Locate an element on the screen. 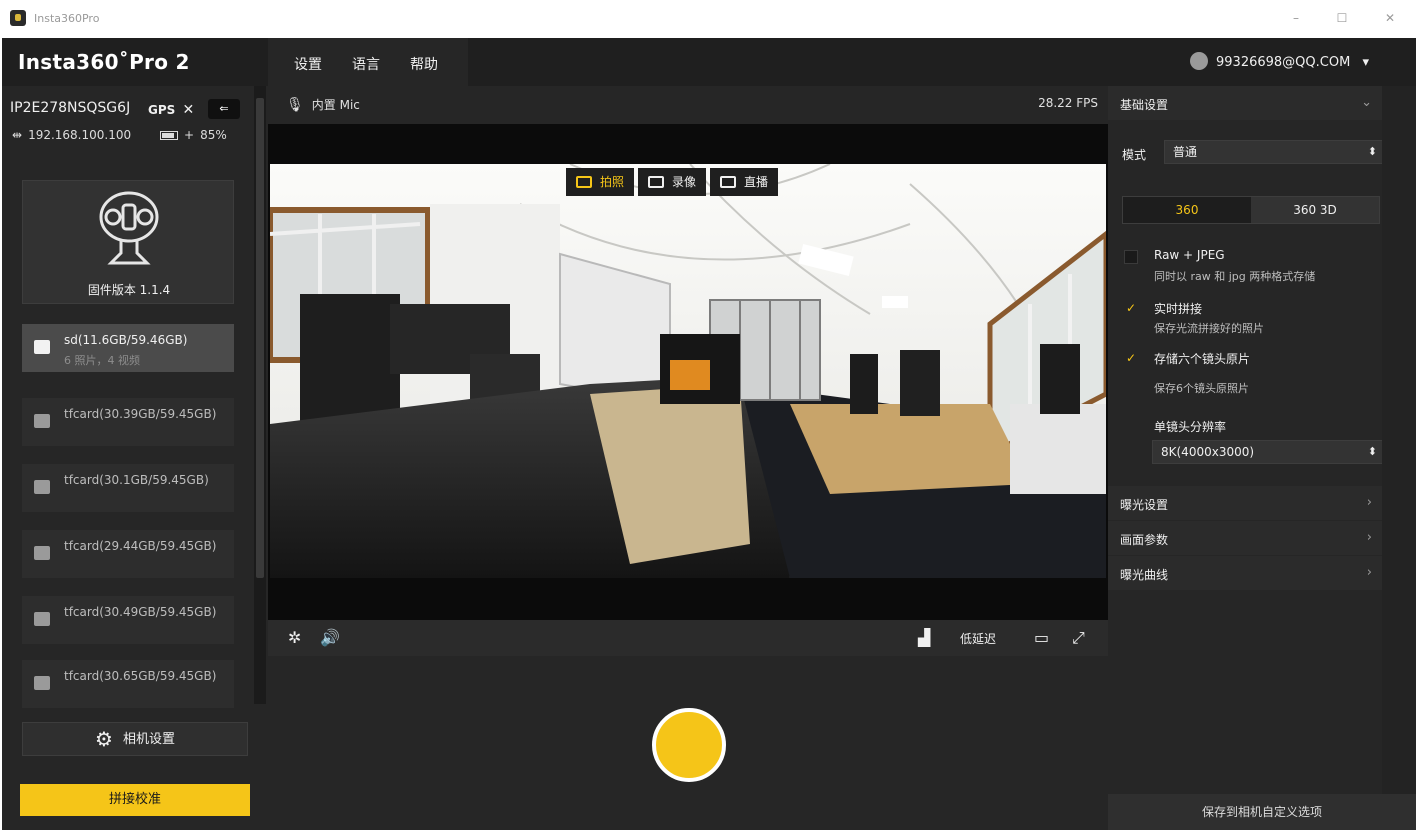 This screenshot has width=1418, height=832. microphone-icon: 🎙 is located at coordinates (295, 105).